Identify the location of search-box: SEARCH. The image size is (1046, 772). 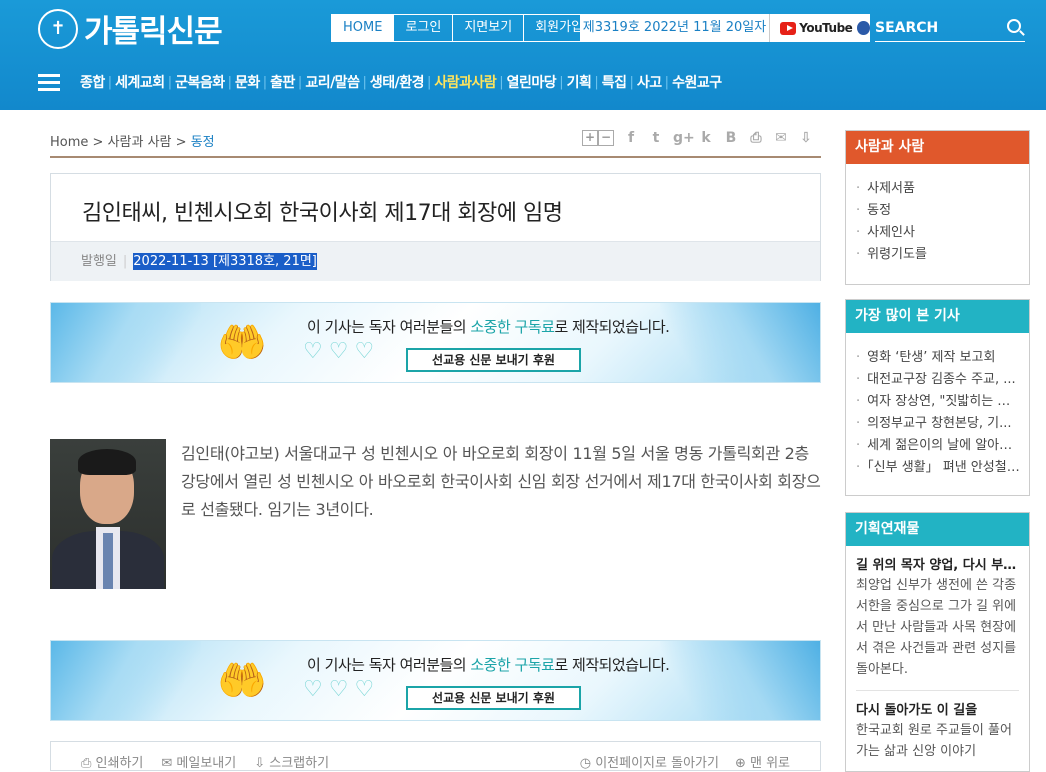
(950, 28).